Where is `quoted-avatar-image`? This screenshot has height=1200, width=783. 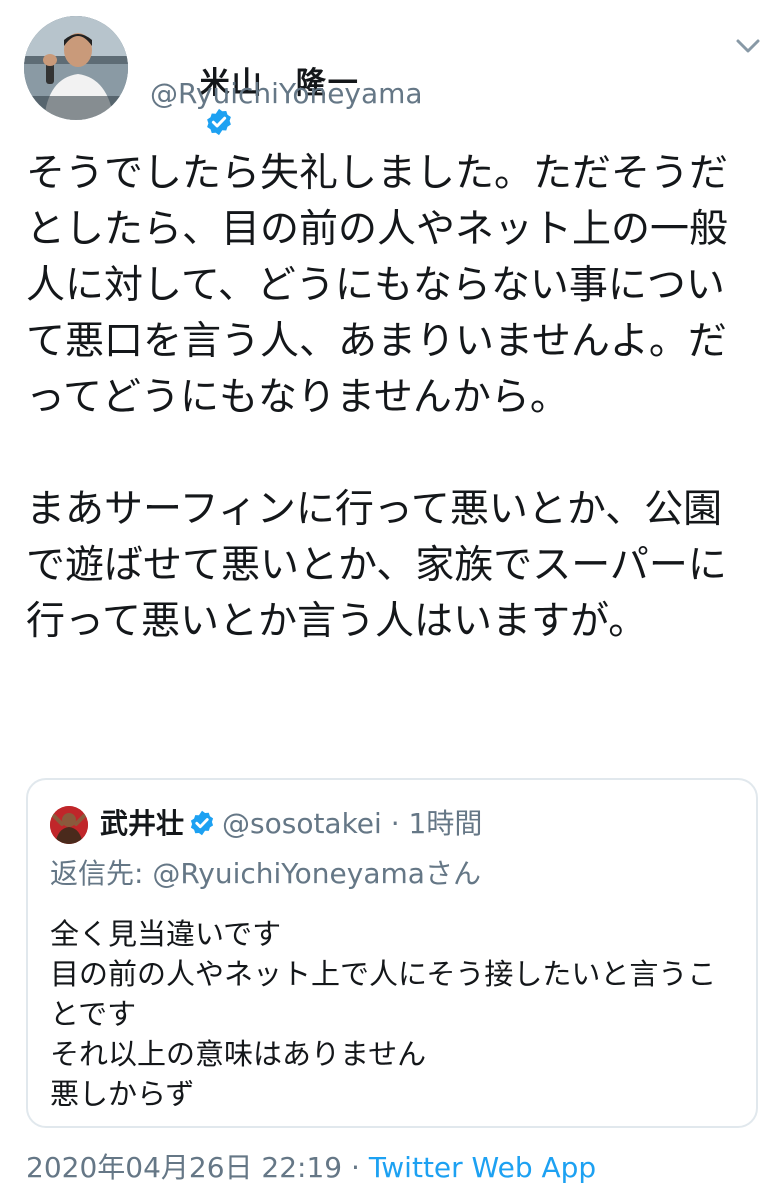 quoted-avatar-image is located at coordinates (69, 825).